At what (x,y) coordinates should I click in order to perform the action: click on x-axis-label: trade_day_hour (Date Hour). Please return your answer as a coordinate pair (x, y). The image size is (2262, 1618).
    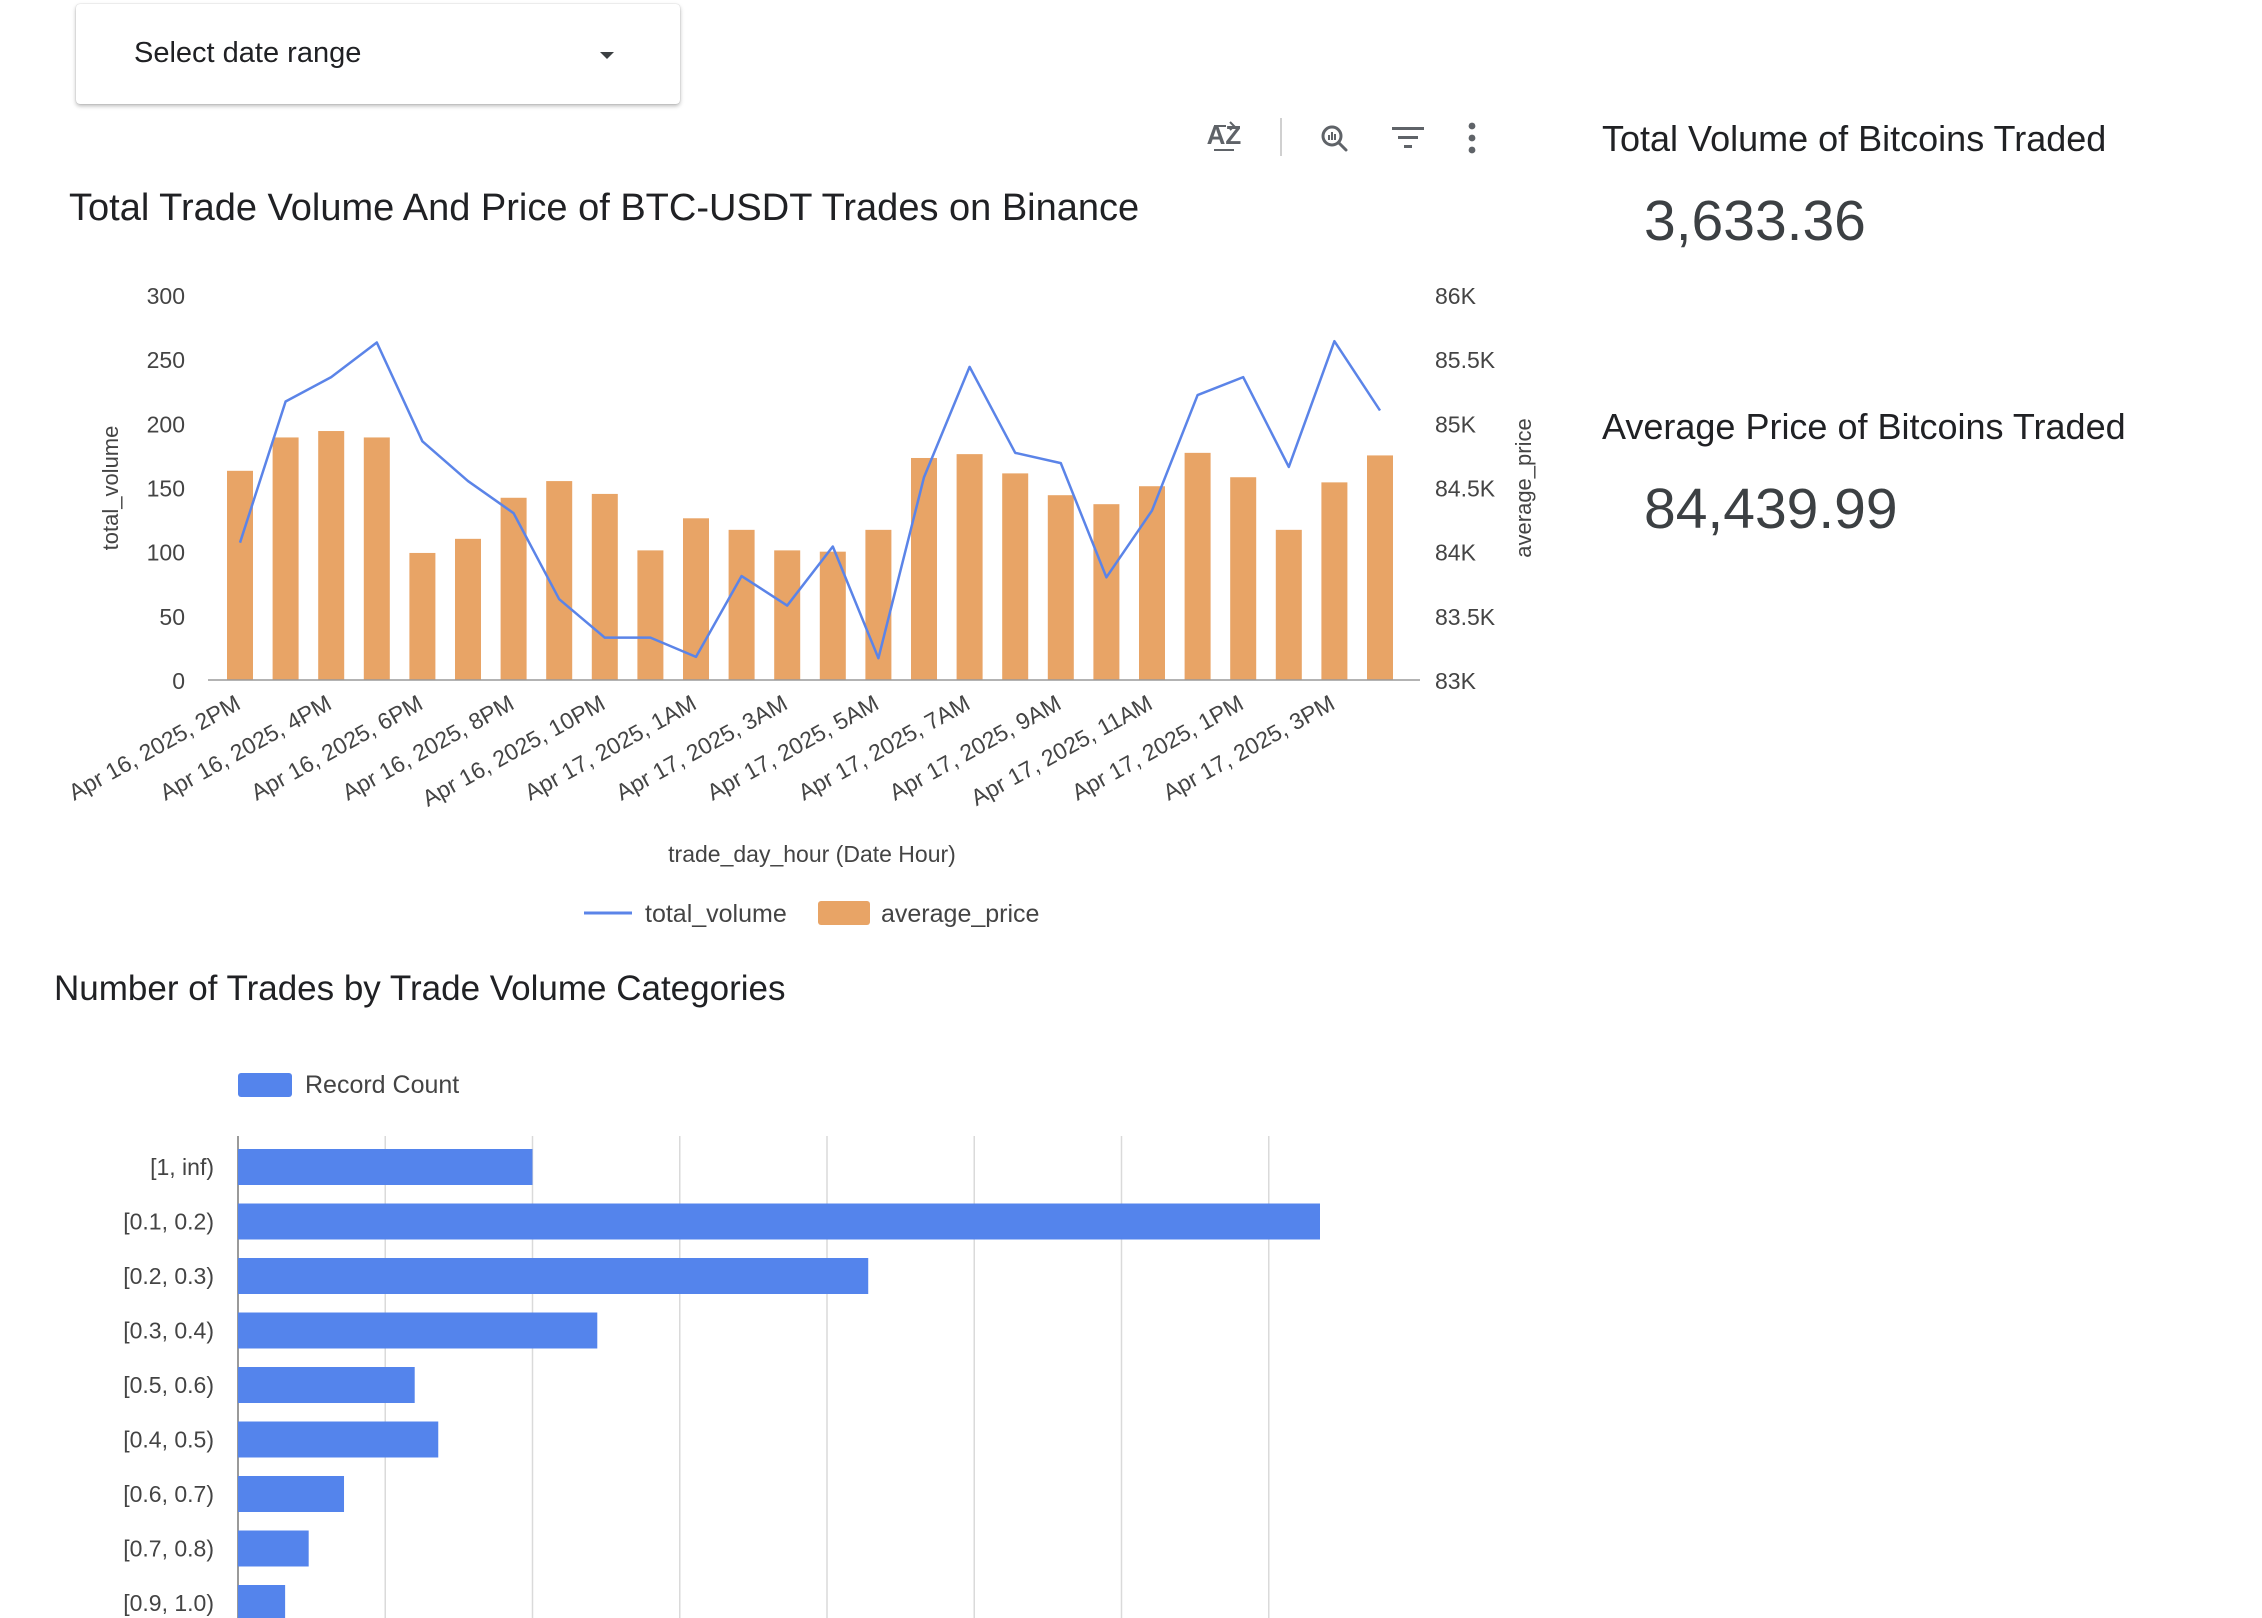
    Looking at the image, I should click on (812, 854).